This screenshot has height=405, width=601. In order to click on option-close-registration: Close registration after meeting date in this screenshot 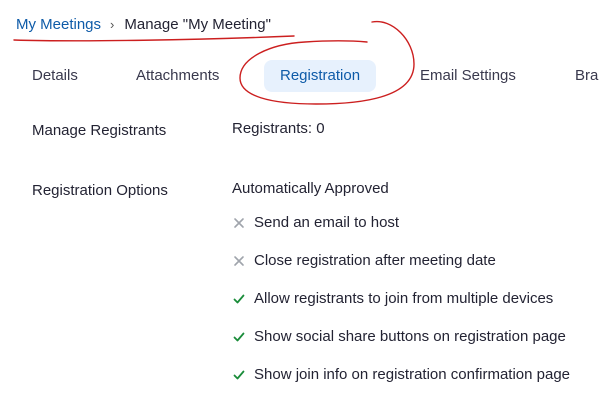, I will do `click(364, 260)`.